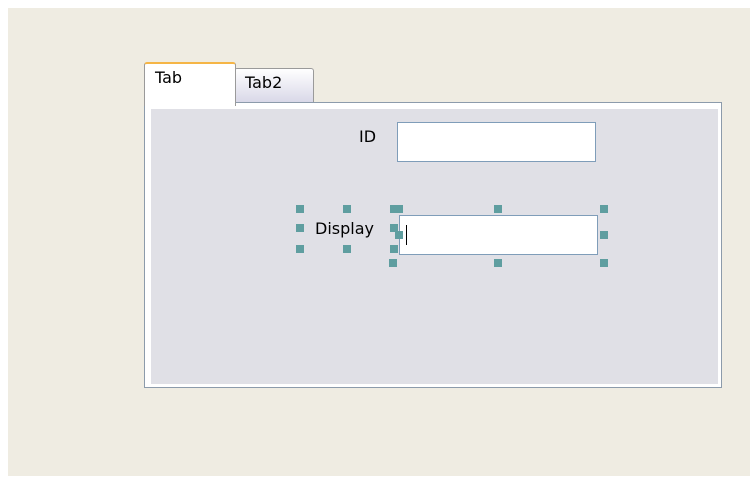  What do you see at coordinates (604, 209) in the screenshot?
I see `input-handle-top-right` at bounding box center [604, 209].